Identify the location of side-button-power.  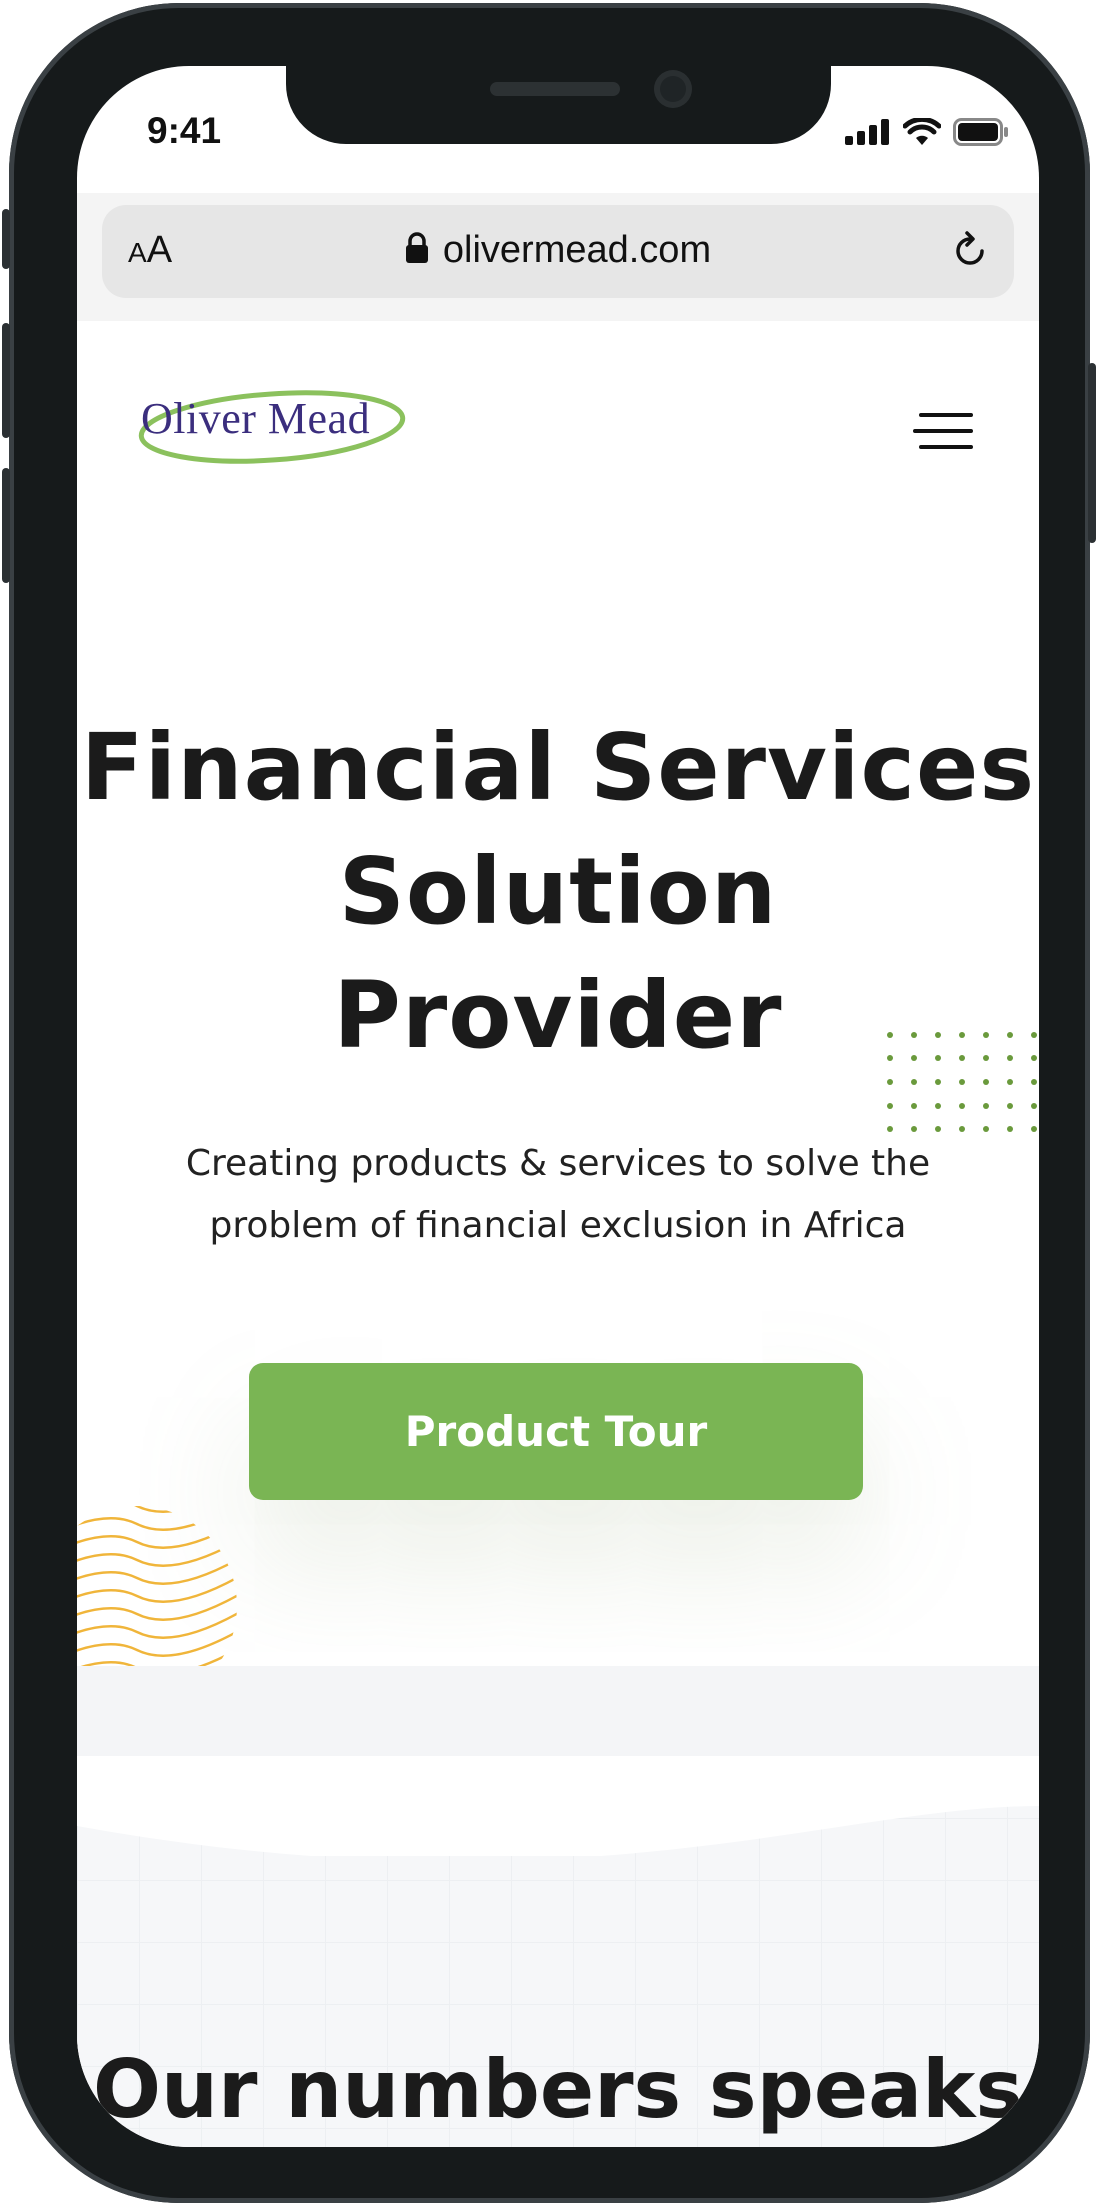
(1092, 453).